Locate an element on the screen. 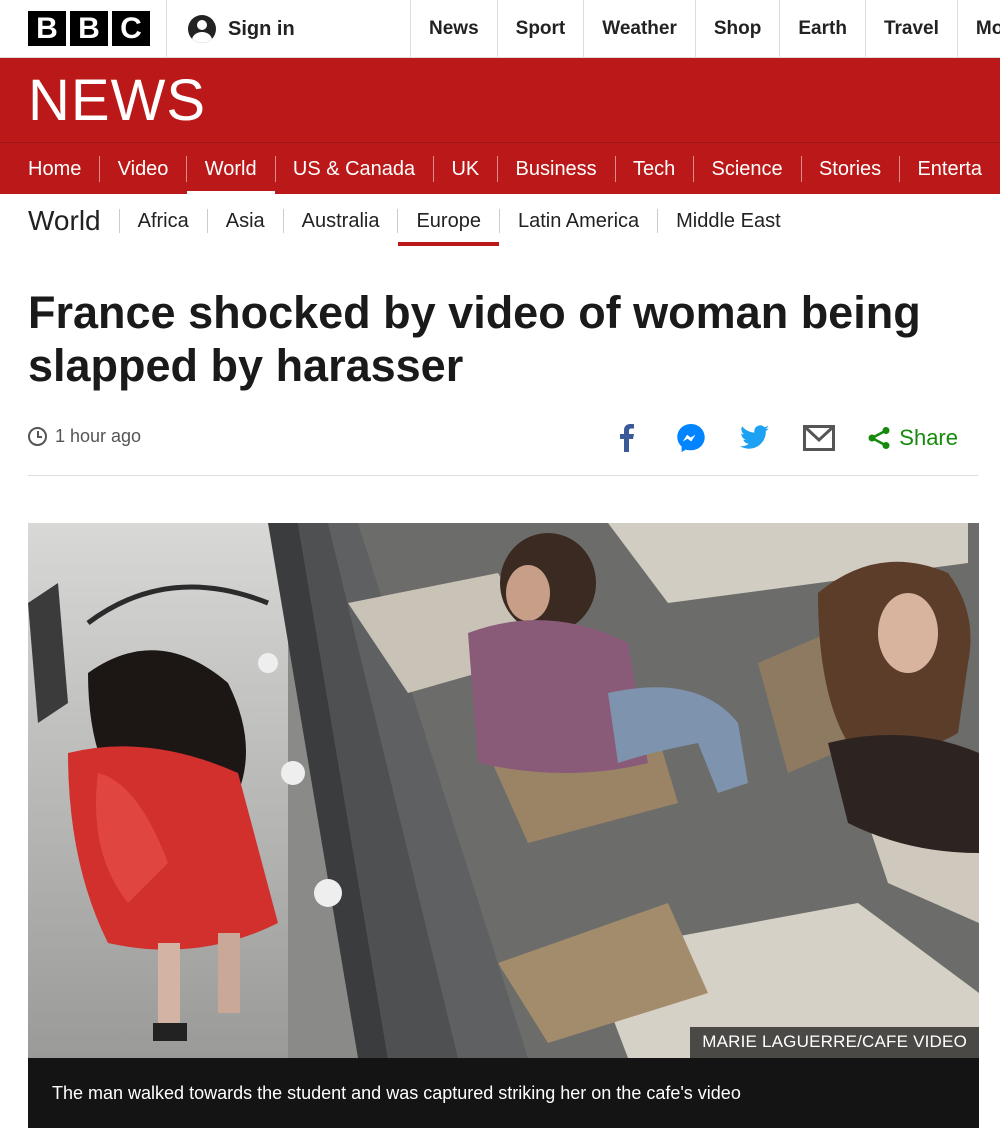 The height and width of the screenshot is (1144, 1000). nav-video: Video is located at coordinates (143, 168).